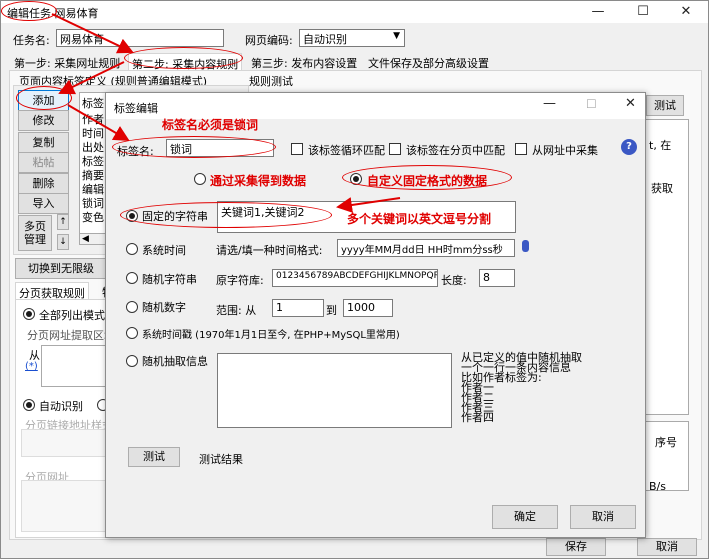  Describe the element at coordinates (419, 219) in the screenshot. I see `annotation-keywords: 多个关键词以英文逗号分割` at that location.